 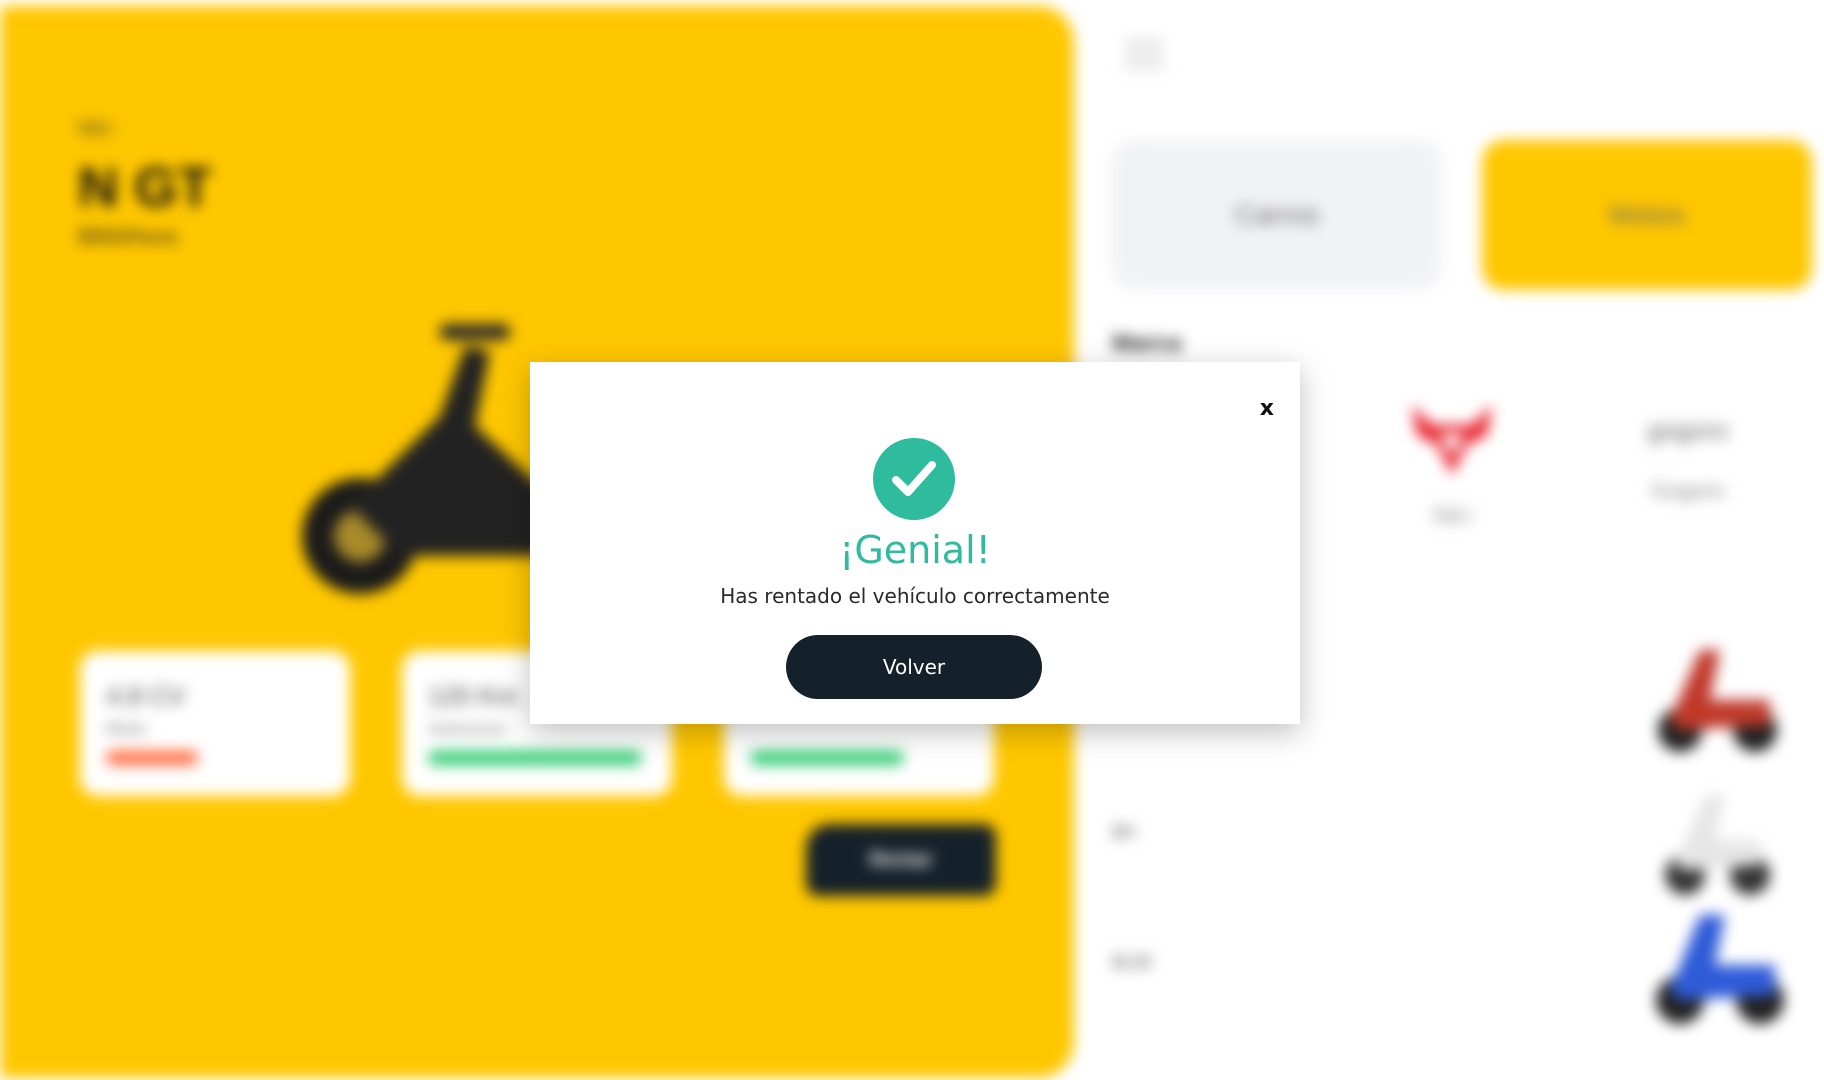 I want to click on list-price: $H, so click(x=1124, y=832).